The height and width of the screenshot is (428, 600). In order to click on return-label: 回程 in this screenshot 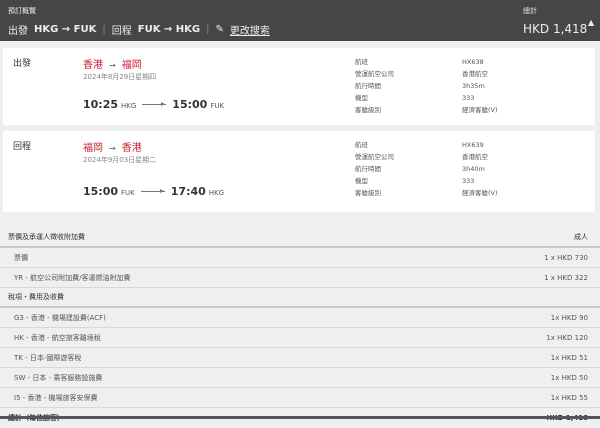, I will do `click(121, 31)`.